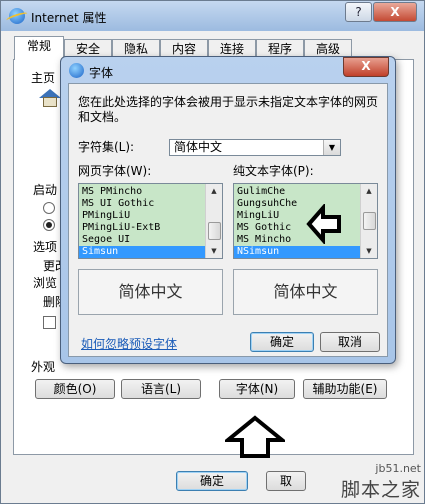 The image size is (425, 504). Describe the element at coordinates (198, 147) in the screenshot. I see `charset-value: 简体中文` at that location.